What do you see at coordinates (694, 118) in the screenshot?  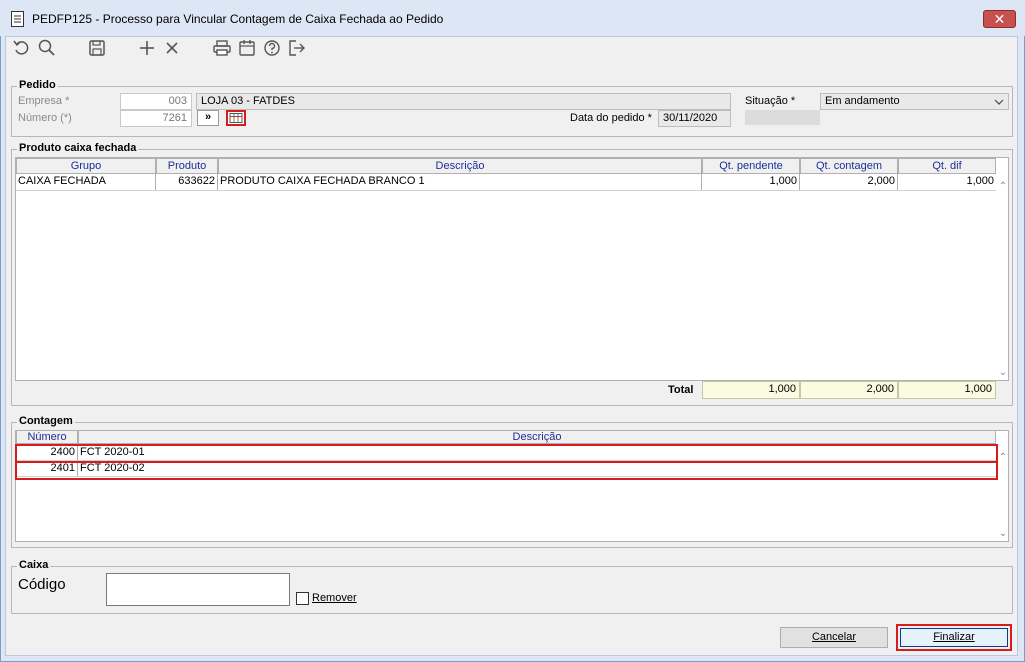 I see `data-pedido-field: 30/11/2020` at bounding box center [694, 118].